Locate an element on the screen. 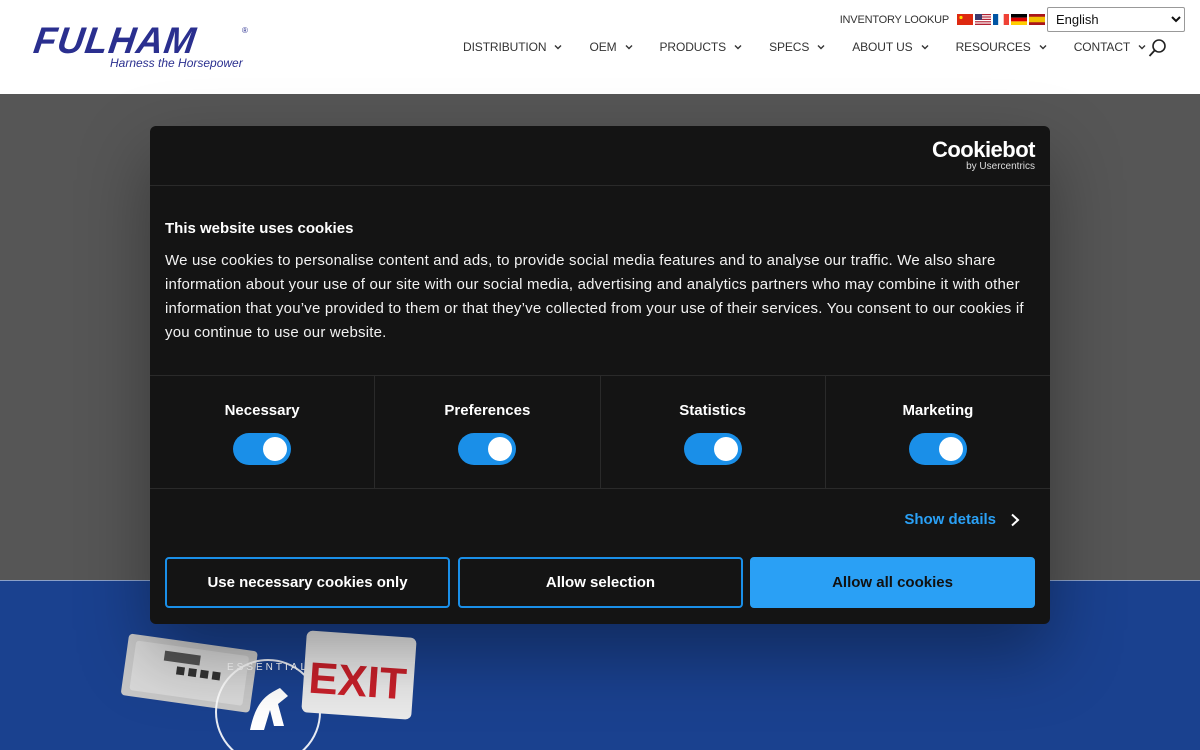  nav-about-us: ABOUT US is located at coordinates (890, 47).